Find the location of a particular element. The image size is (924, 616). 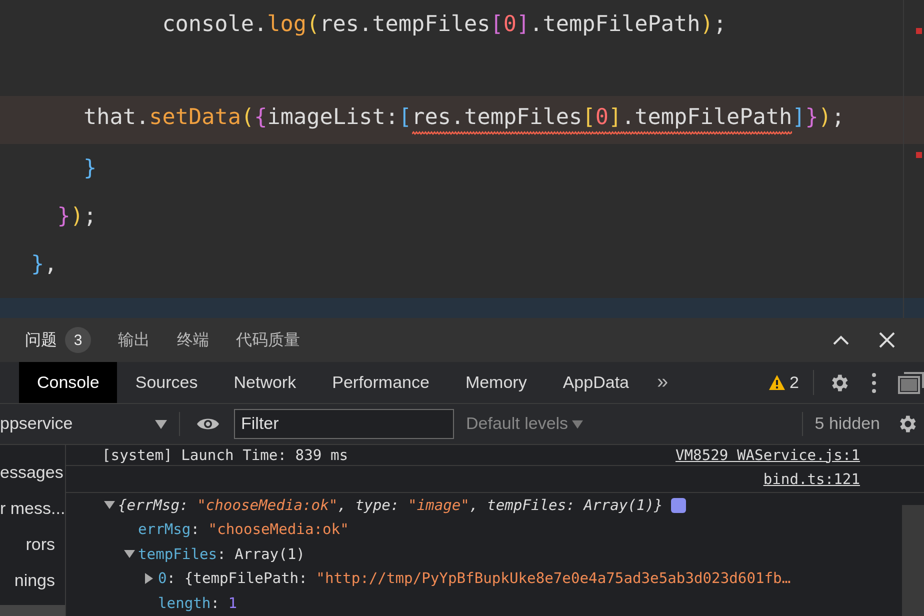

sidebar-item: nings is located at coordinates (32, 581).